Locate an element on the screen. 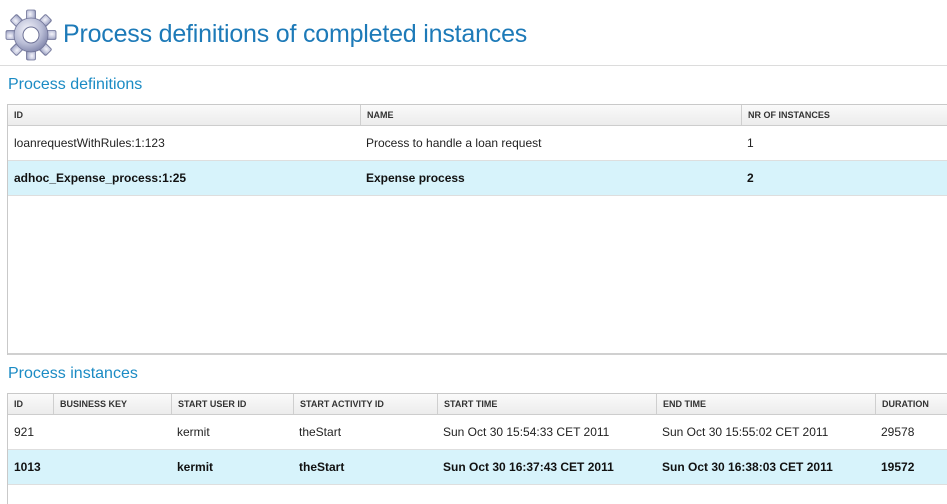 The height and width of the screenshot is (504, 947). definitions-section-title: Process definitions is located at coordinates (75, 84).